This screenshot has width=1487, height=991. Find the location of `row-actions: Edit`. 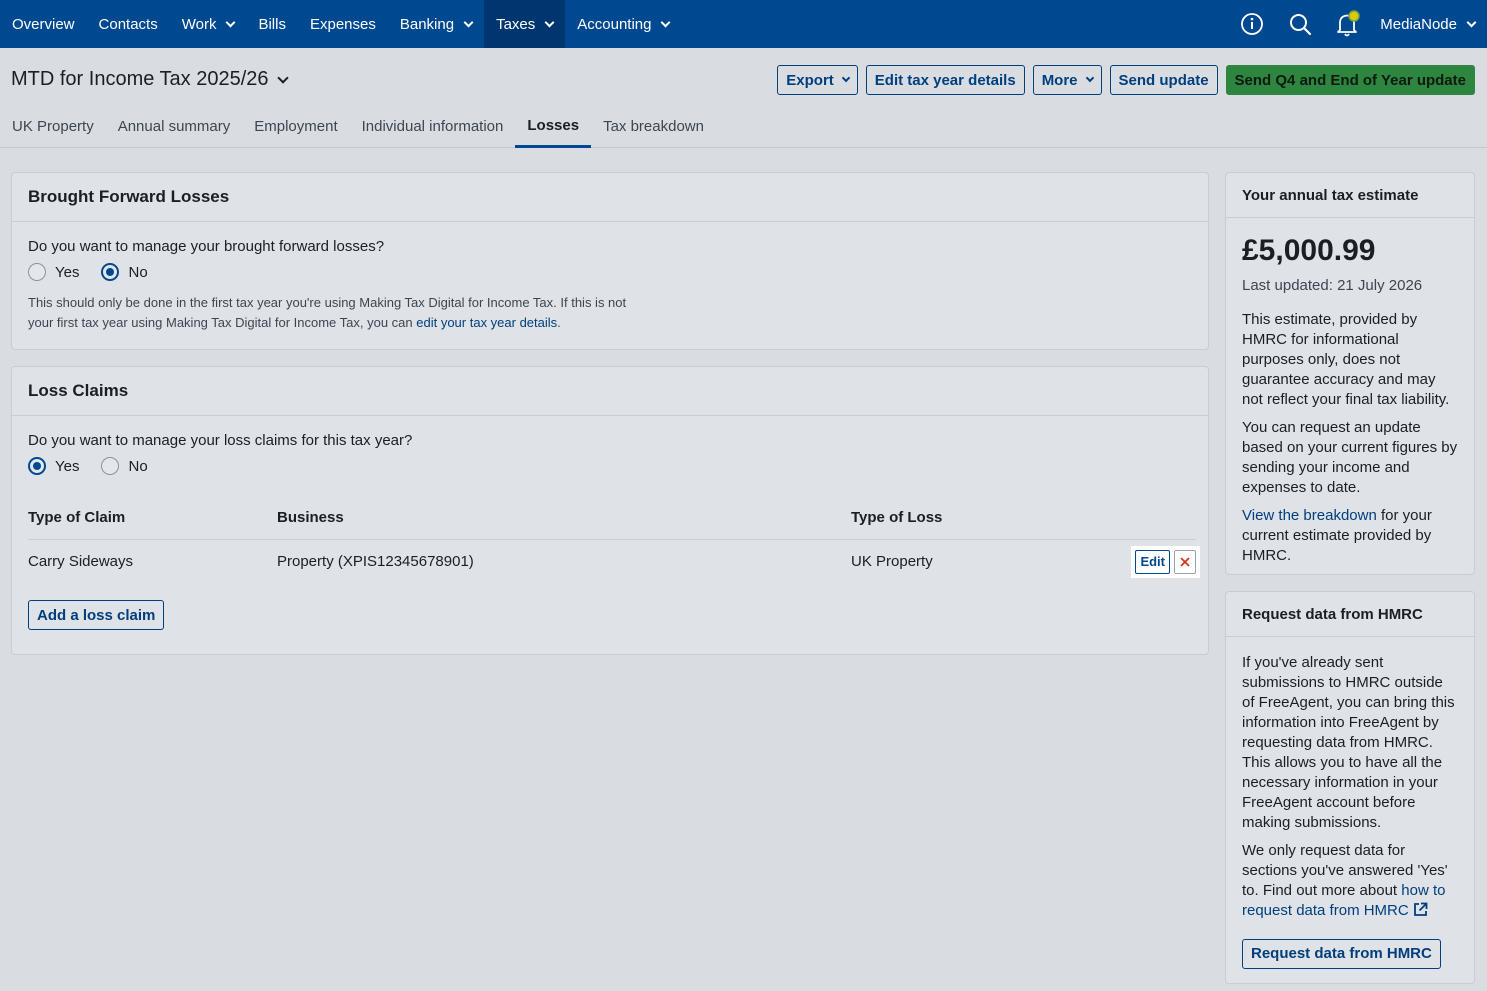

row-actions: Edit is located at coordinates (1150, 561).